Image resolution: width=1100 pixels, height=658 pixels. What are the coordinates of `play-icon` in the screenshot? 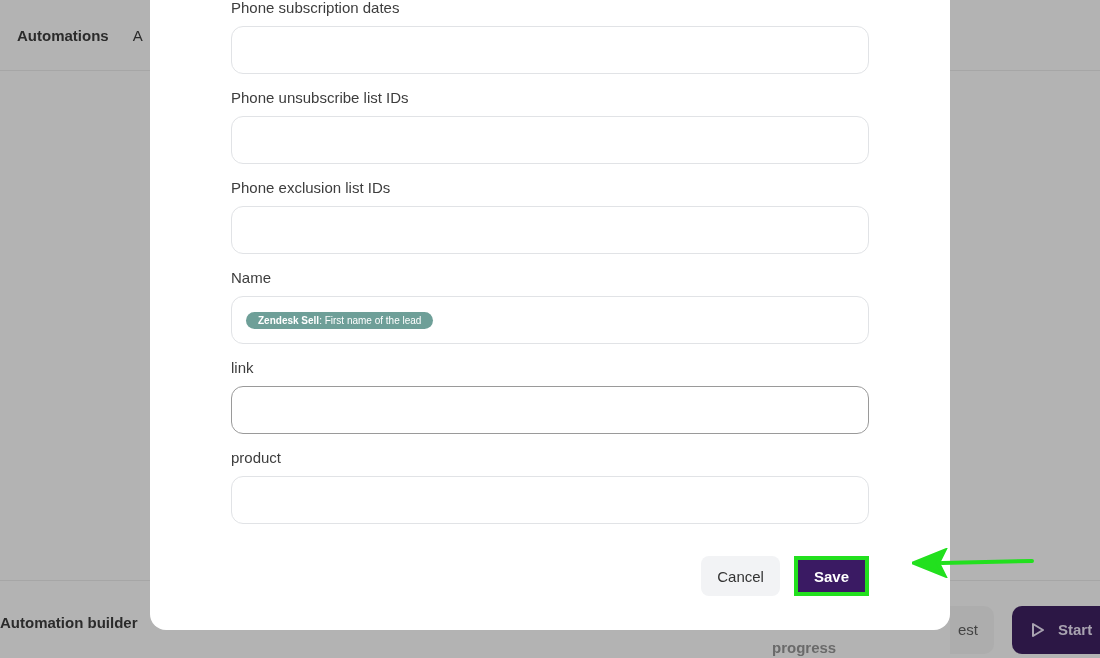 It's located at (1038, 629).